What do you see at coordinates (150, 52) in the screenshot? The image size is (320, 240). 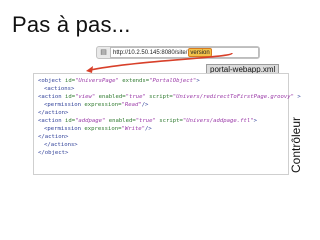 I see `url-prefix: http://10.2.50.145:8080/site/` at bounding box center [150, 52].